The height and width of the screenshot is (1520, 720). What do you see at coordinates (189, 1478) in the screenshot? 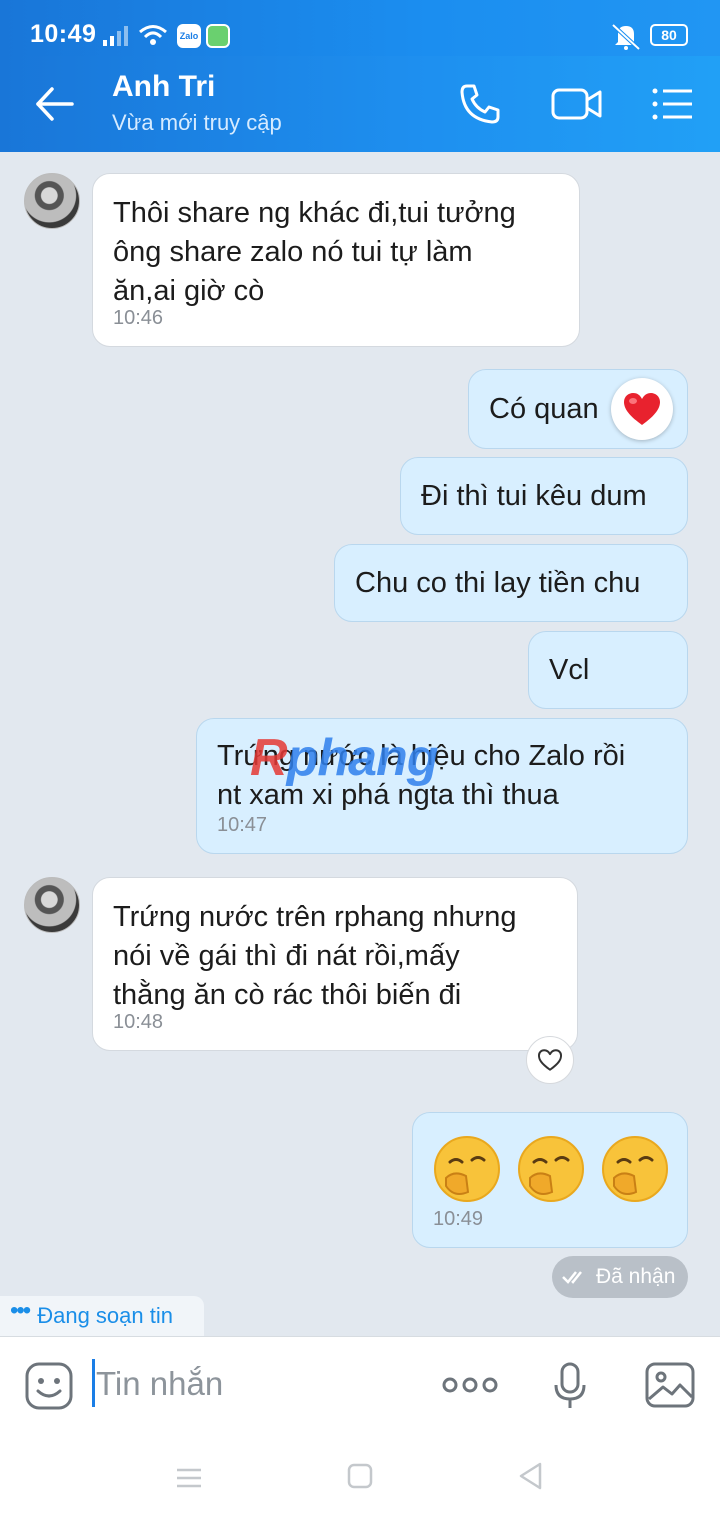
I see `recent-apps-icon` at bounding box center [189, 1478].